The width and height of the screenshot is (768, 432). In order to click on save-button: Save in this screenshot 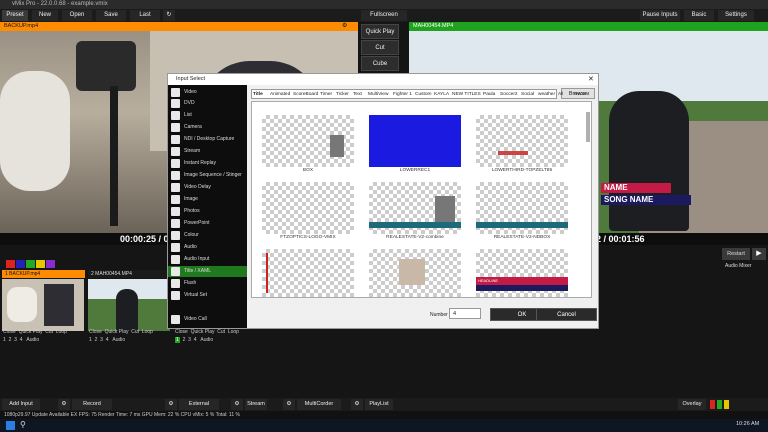, I will do `click(111, 15)`.